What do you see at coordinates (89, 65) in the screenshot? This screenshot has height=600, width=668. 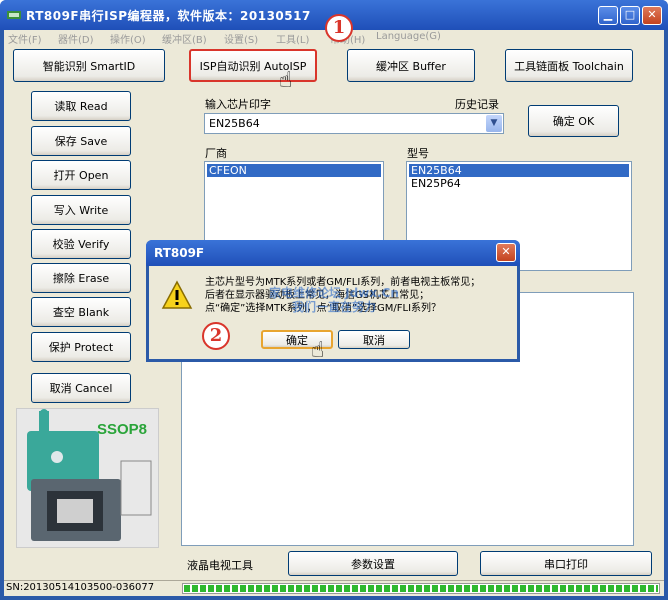 I see `smartid-button: 智能识别 SmartID` at bounding box center [89, 65].